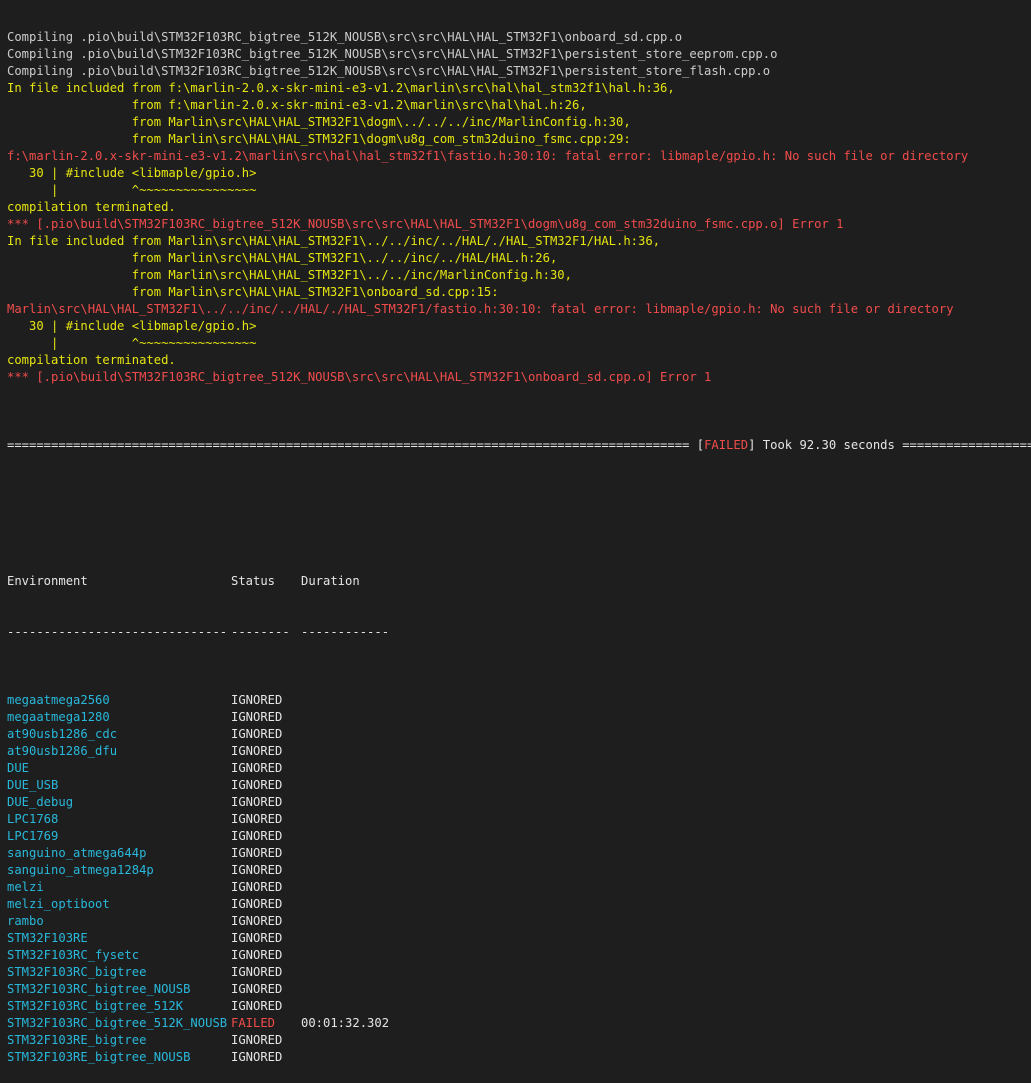 This screenshot has height=1083, width=1031. What do you see at coordinates (519, 836) in the screenshot?
I see `table-row: LPC1769 IGNORED` at bounding box center [519, 836].